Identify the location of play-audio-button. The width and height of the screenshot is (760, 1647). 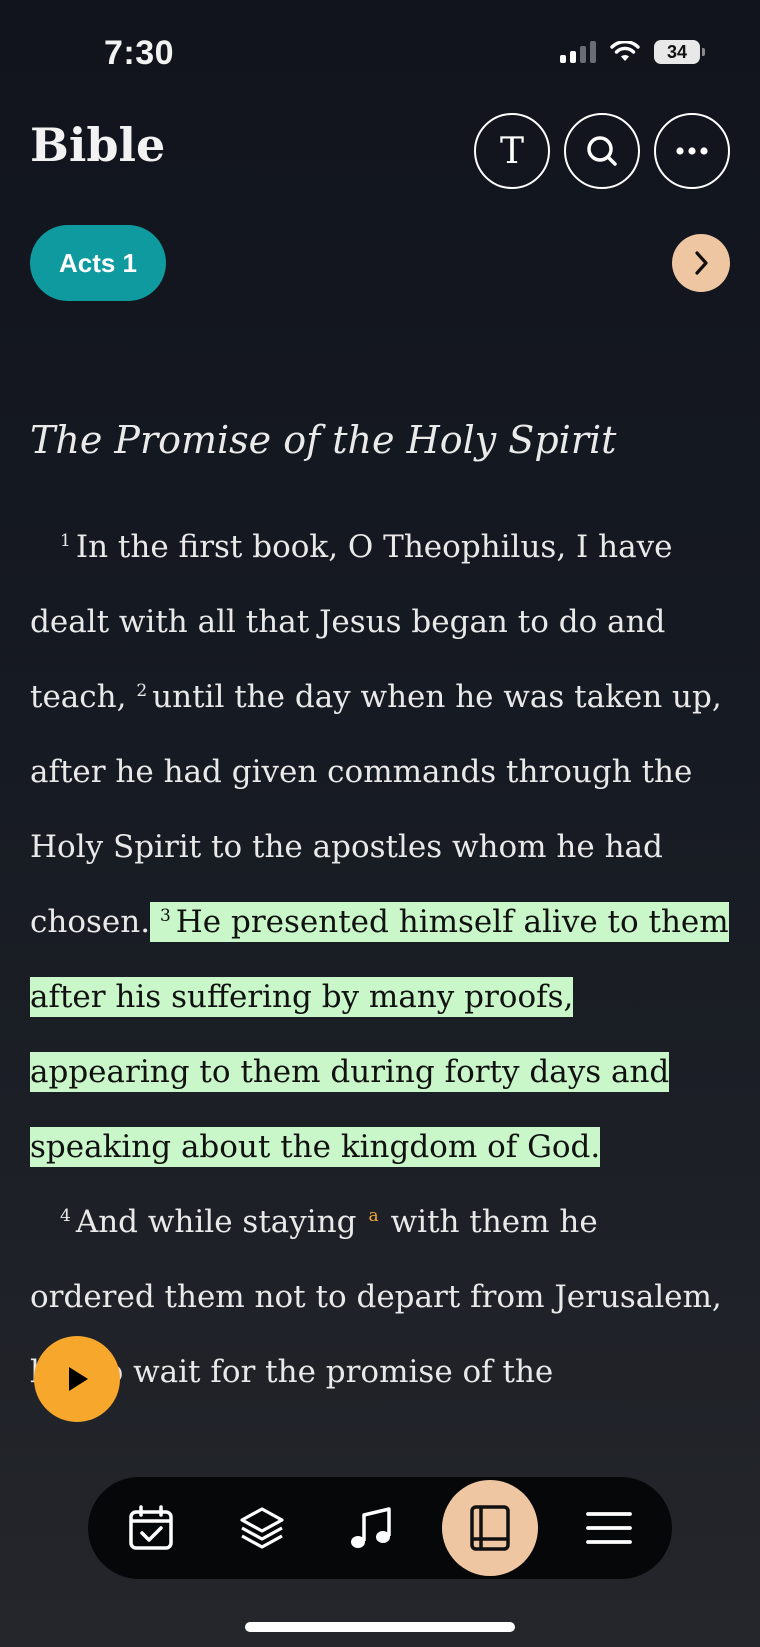
(77, 1379).